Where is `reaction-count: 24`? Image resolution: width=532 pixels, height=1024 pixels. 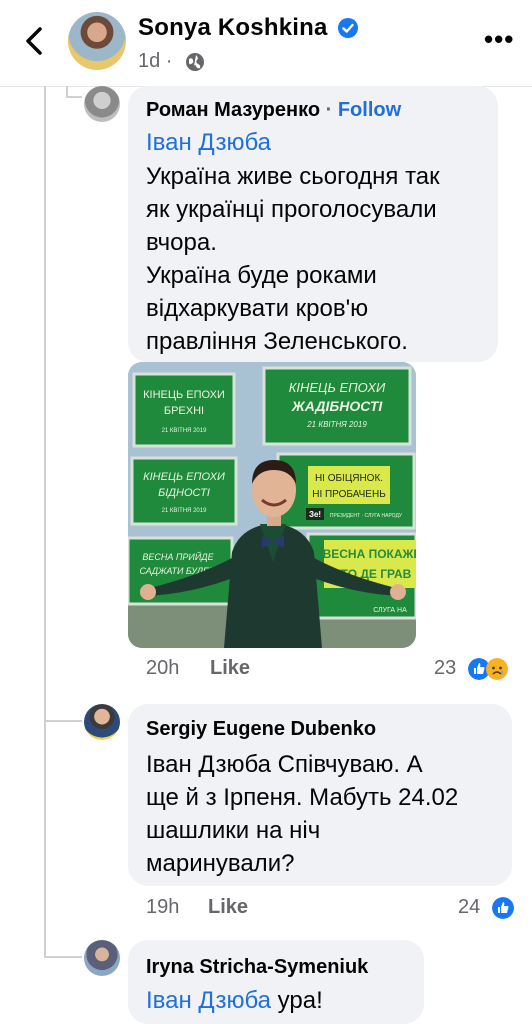 reaction-count: 24 is located at coordinates (469, 907).